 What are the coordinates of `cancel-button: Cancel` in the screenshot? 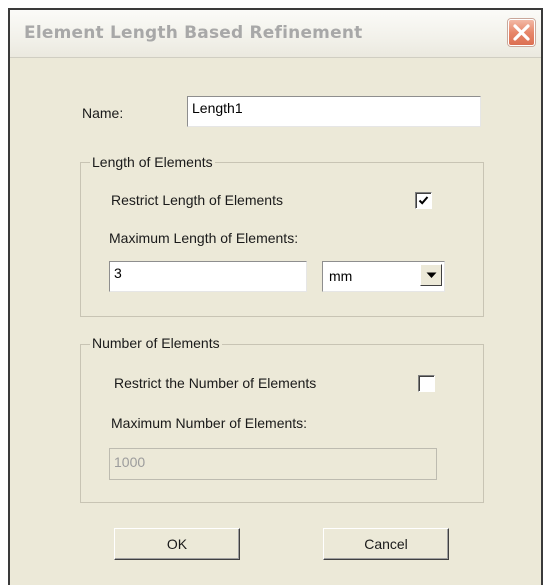 It's located at (386, 544).